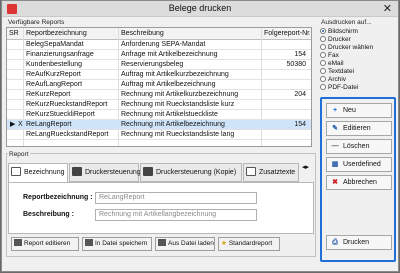 The height and width of the screenshot is (273, 400). I want to click on desc-label: Beschreibung :, so click(48, 214).